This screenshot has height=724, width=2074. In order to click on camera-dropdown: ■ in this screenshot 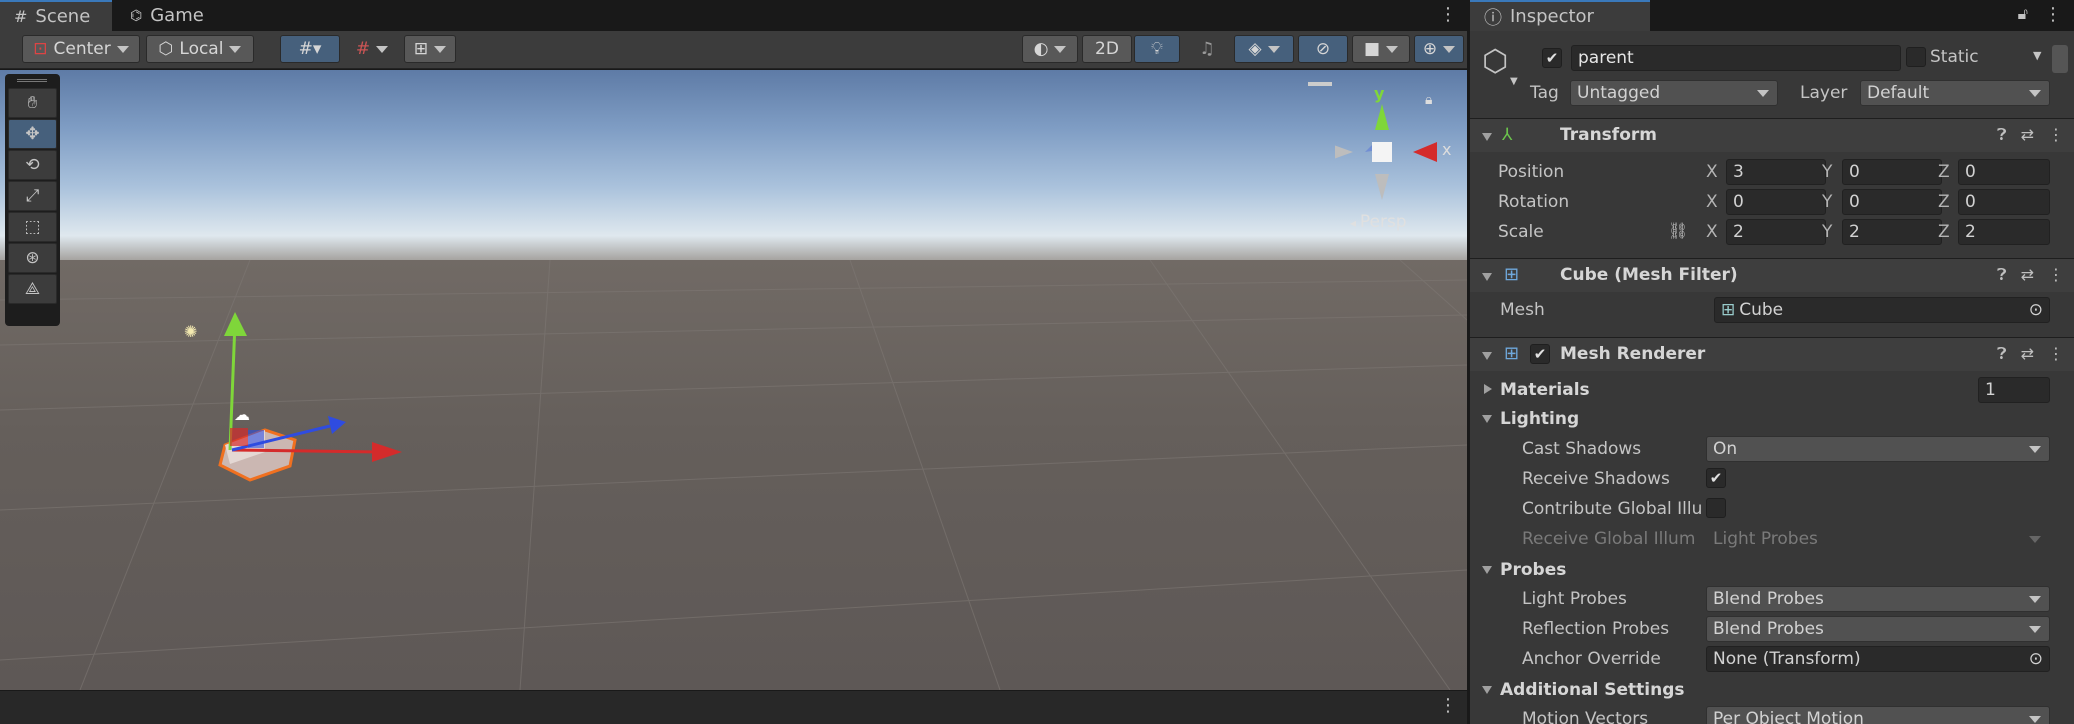, I will do `click(1381, 49)`.